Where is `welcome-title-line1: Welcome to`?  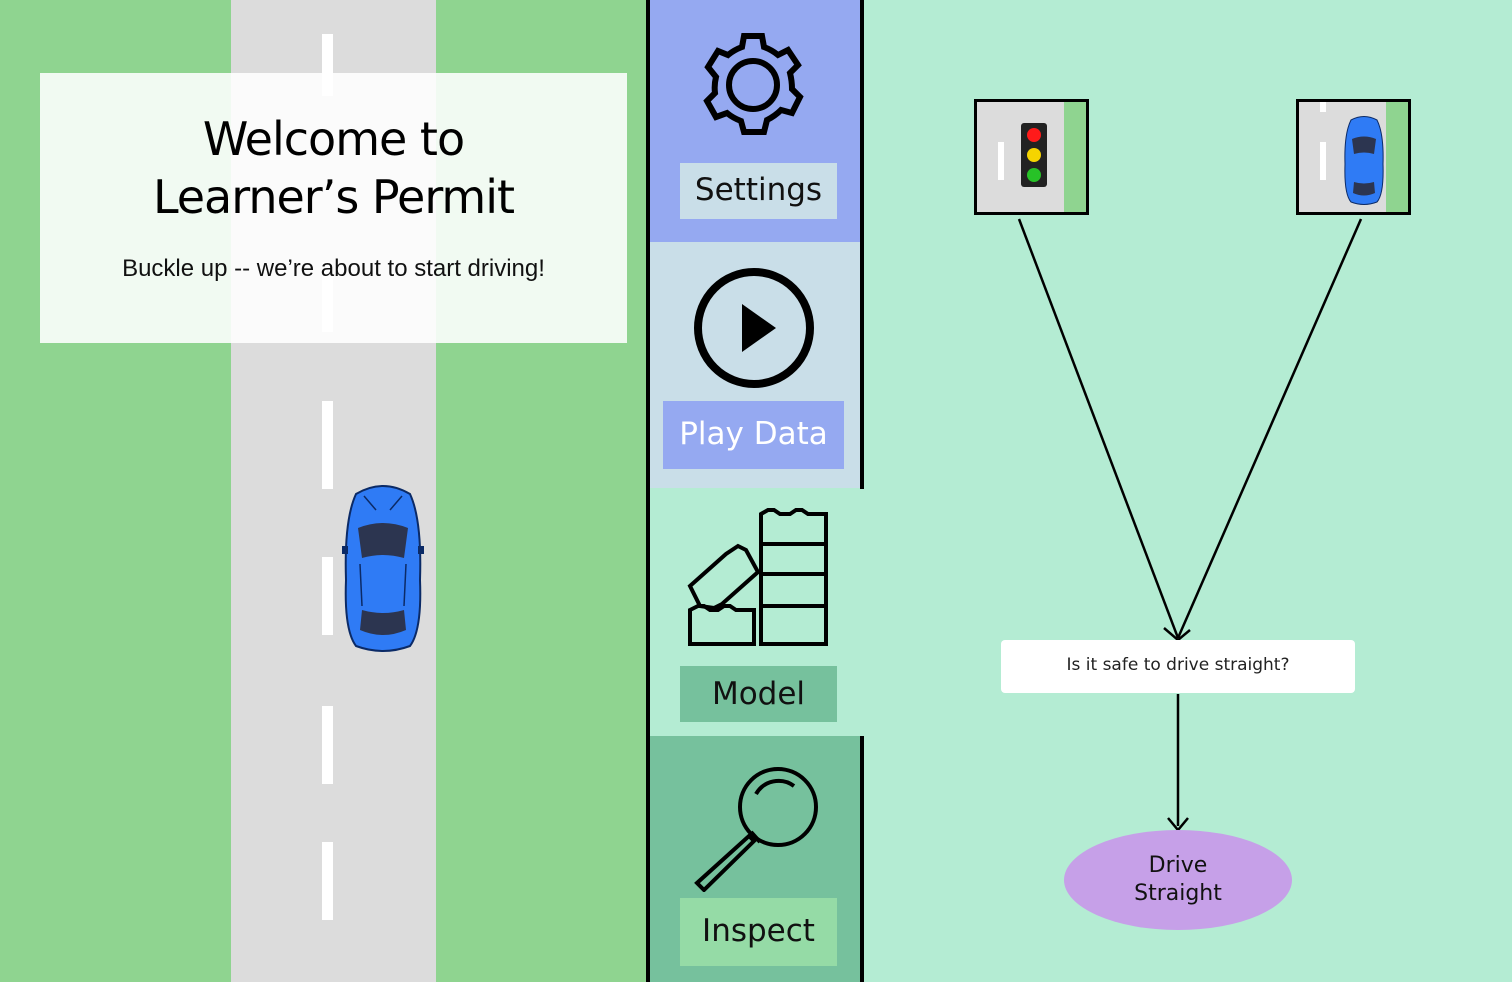
welcome-title-line1: Welcome to is located at coordinates (333, 139).